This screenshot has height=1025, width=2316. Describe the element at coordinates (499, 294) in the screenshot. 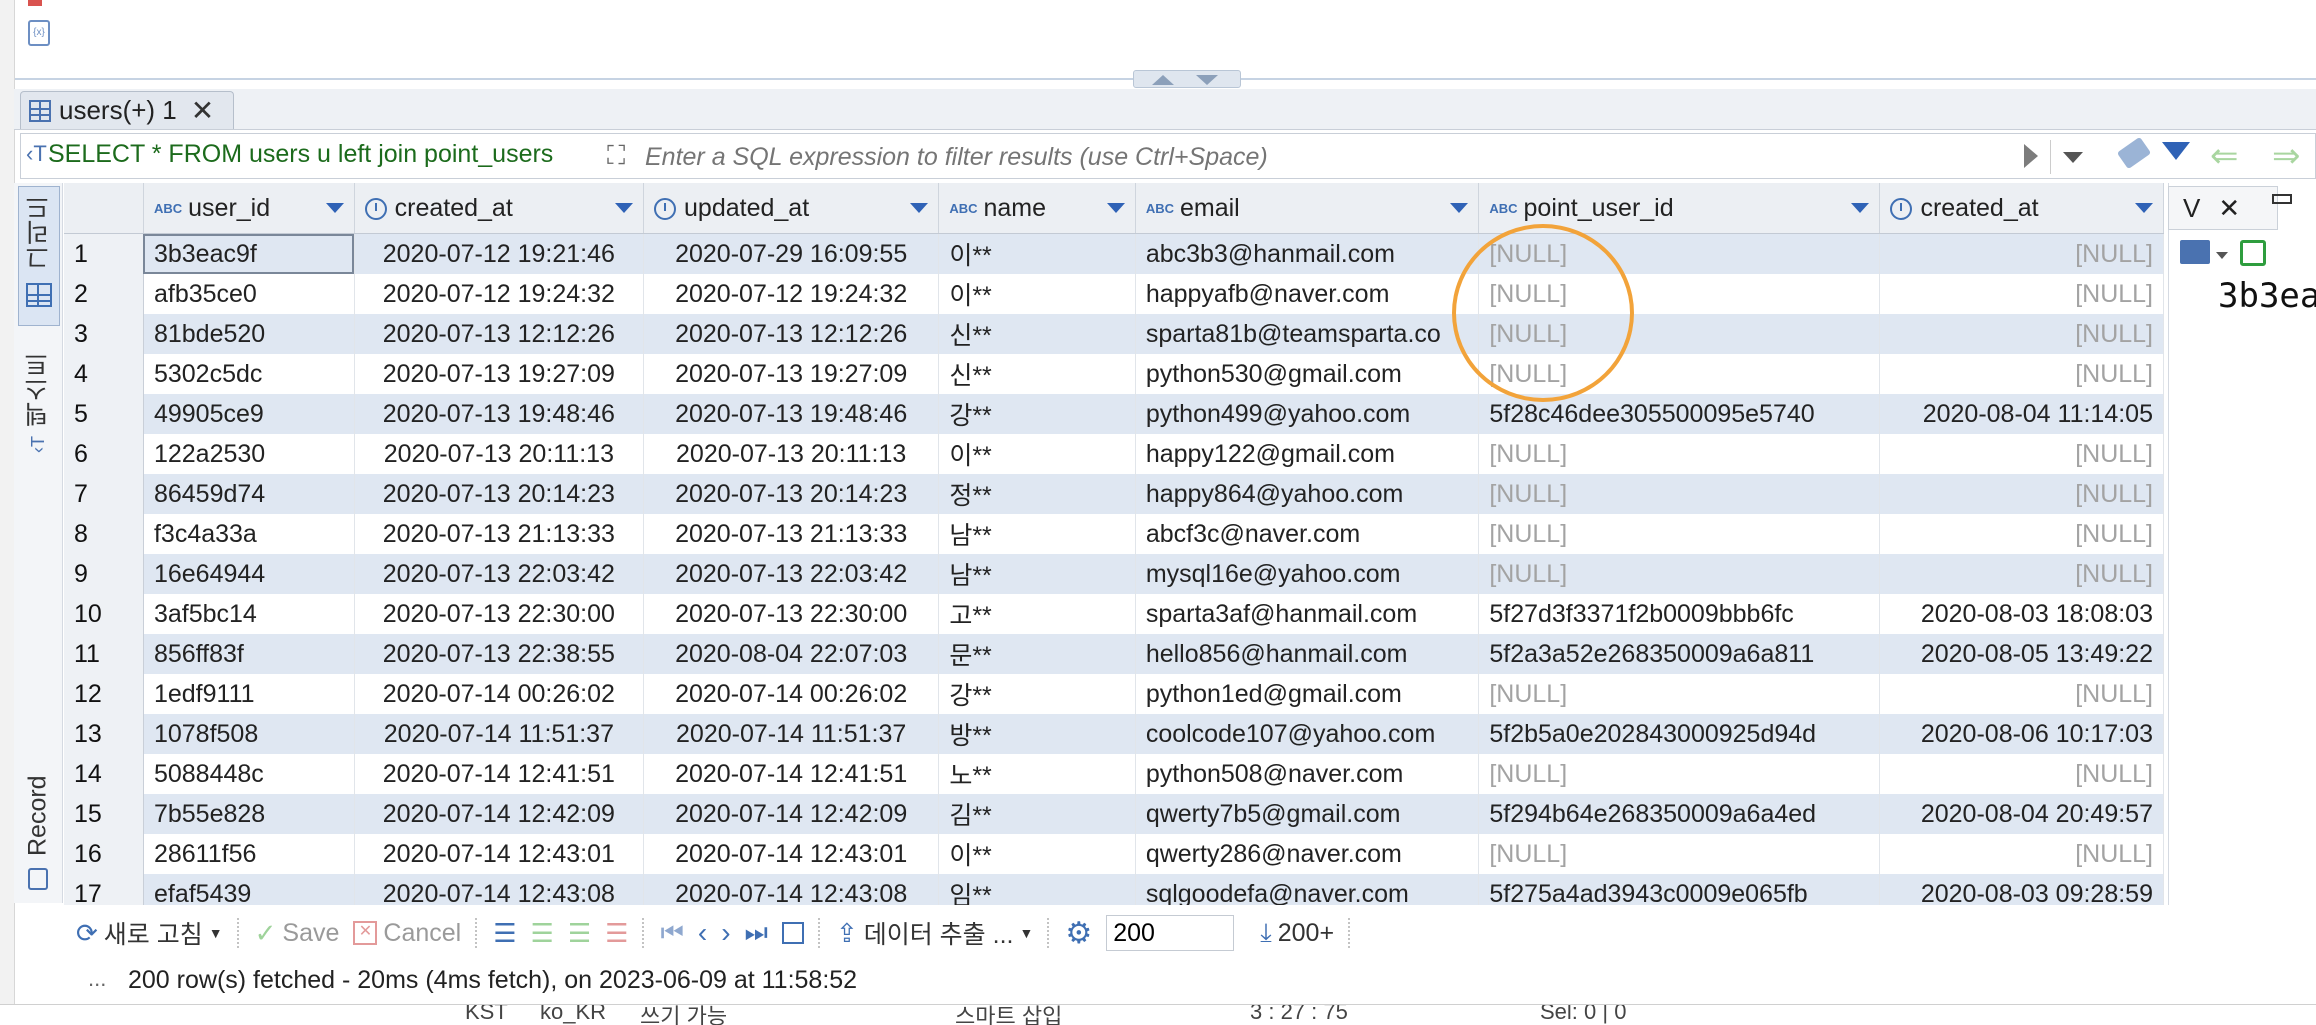

I see `table-cell: 2020-07-12 19:24:32` at that location.